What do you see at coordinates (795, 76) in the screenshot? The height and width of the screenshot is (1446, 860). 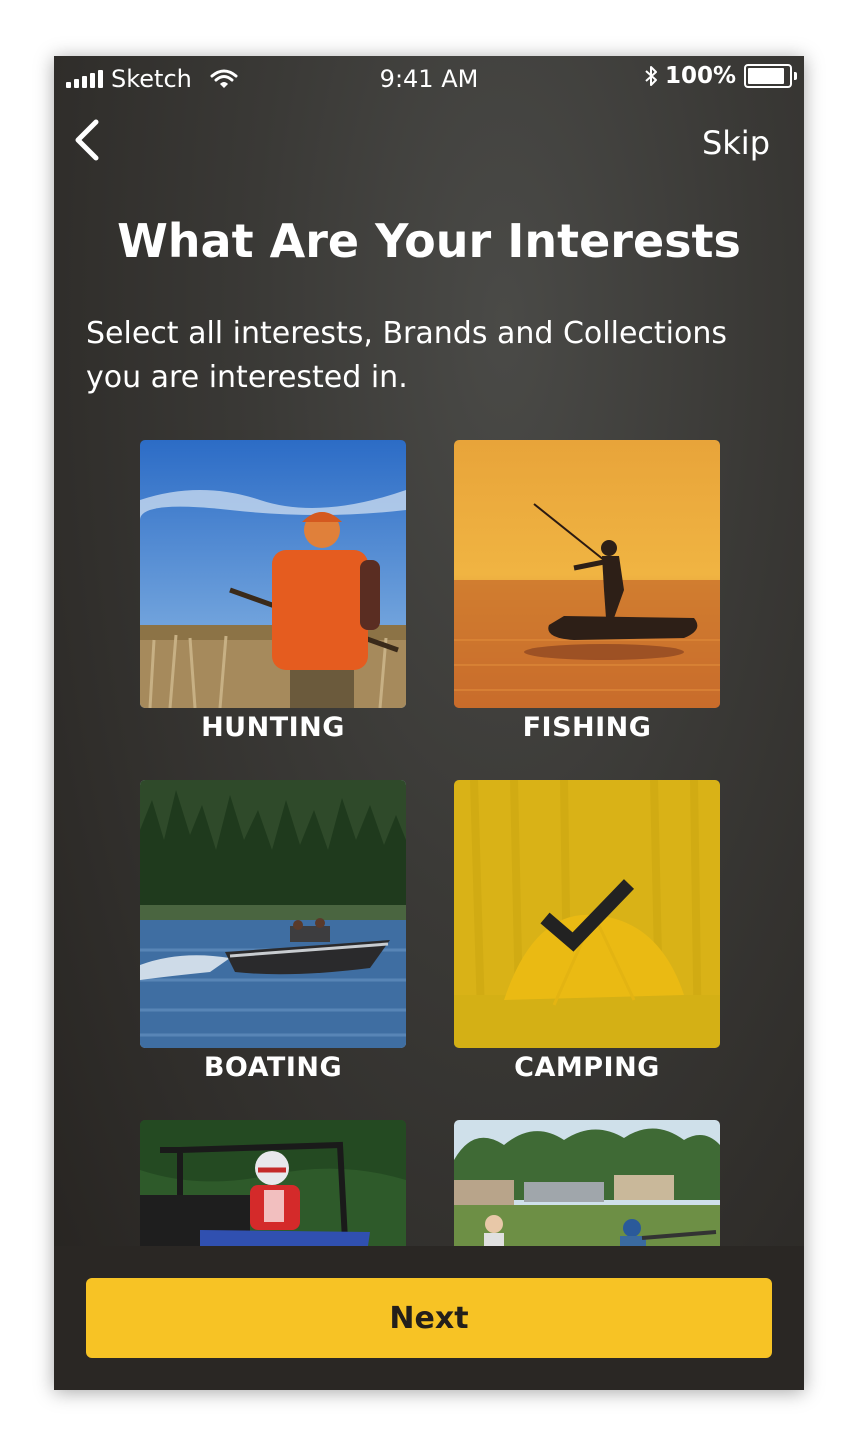 I see `battery-nub` at bounding box center [795, 76].